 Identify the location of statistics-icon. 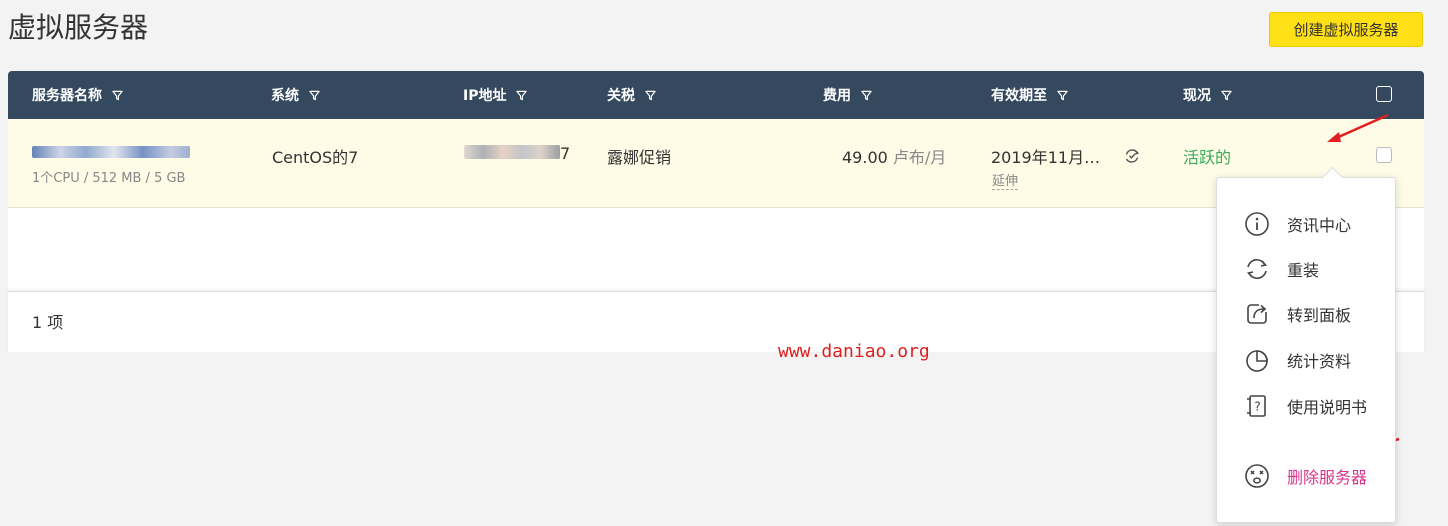
(1257, 361).